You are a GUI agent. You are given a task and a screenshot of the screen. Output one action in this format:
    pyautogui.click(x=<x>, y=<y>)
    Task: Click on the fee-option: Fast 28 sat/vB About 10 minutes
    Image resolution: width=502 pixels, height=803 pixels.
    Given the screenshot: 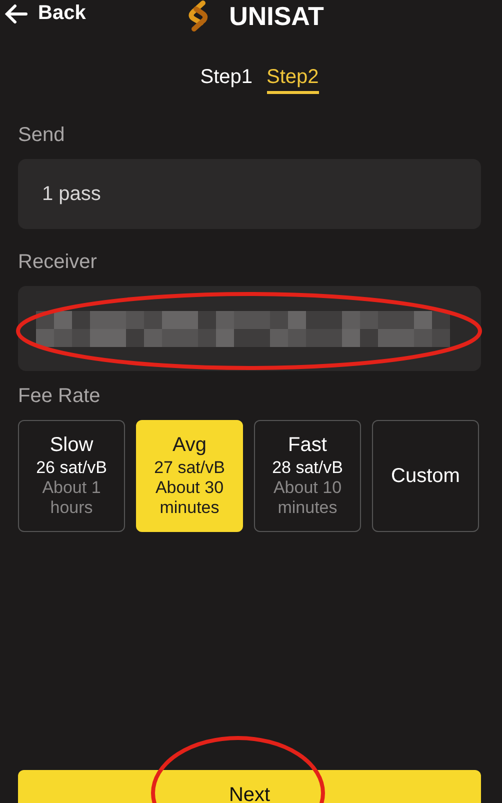 What is the action you would take?
    pyautogui.click(x=307, y=476)
    